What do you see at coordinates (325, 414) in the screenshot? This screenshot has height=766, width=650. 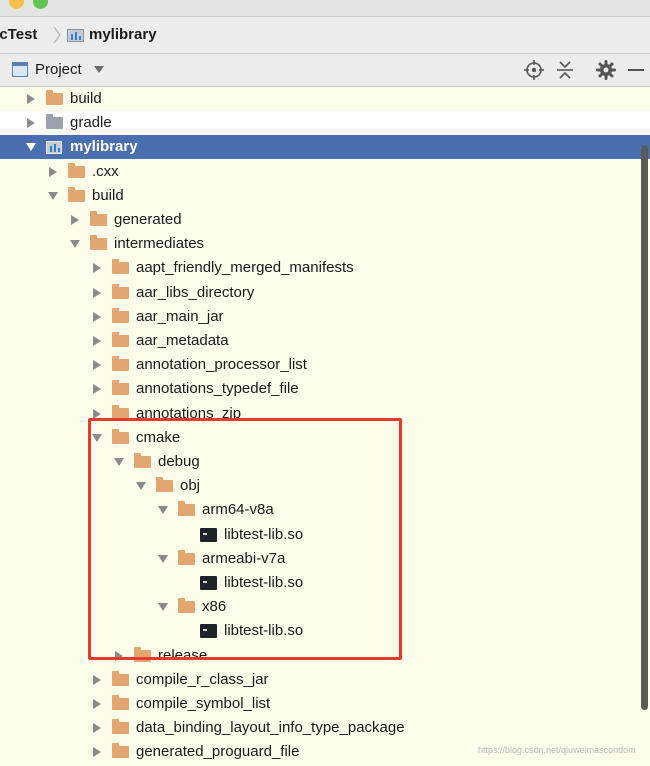 I see `tree-item-folder: annotations_zip` at bounding box center [325, 414].